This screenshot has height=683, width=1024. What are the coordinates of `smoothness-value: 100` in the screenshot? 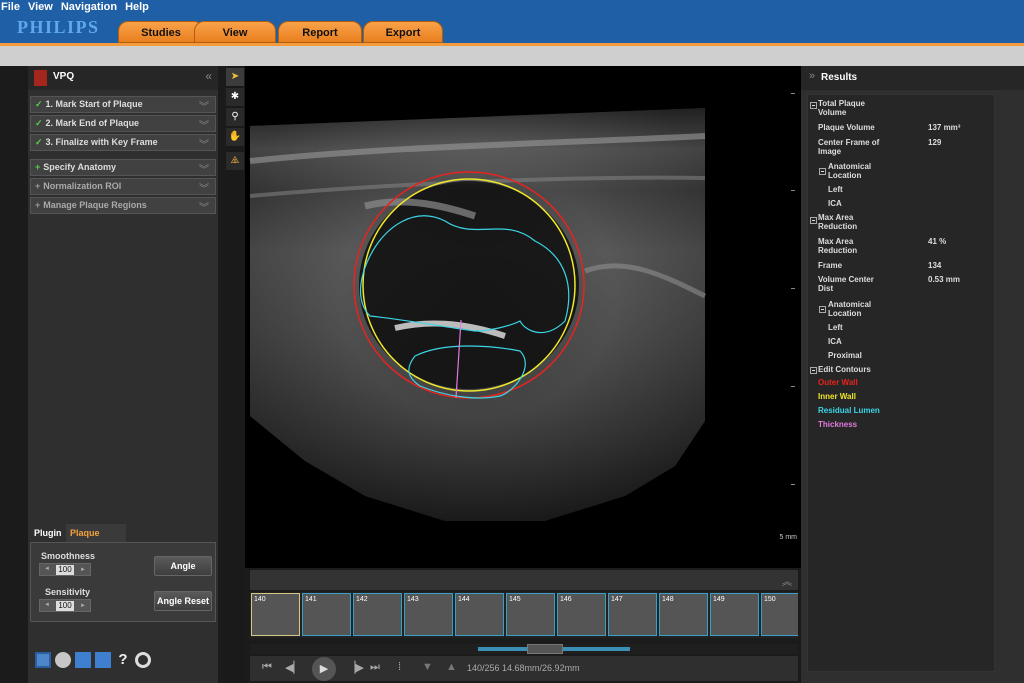 It's located at (65, 570).